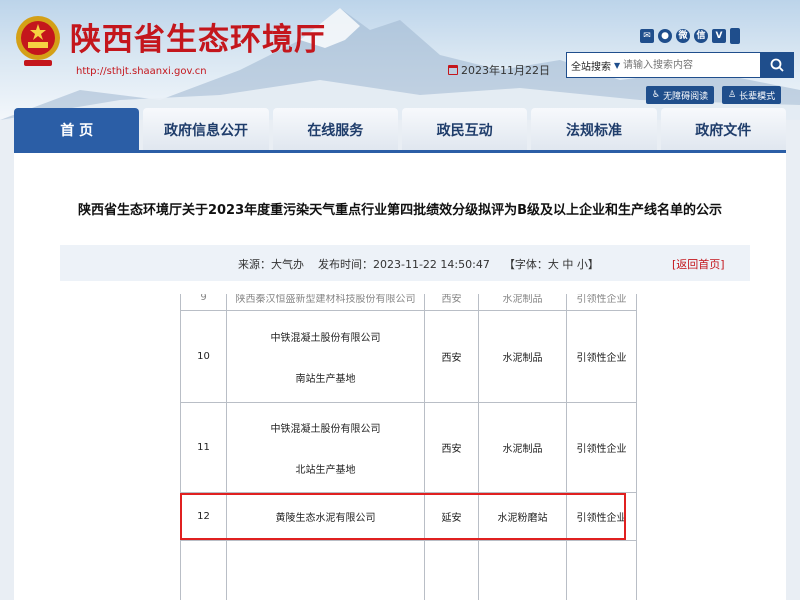 Image resolution: width=800 pixels, height=600 pixels. What do you see at coordinates (453, 70) in the screenshot?
I see `calendar-icon` at bounding box center [453, 70].